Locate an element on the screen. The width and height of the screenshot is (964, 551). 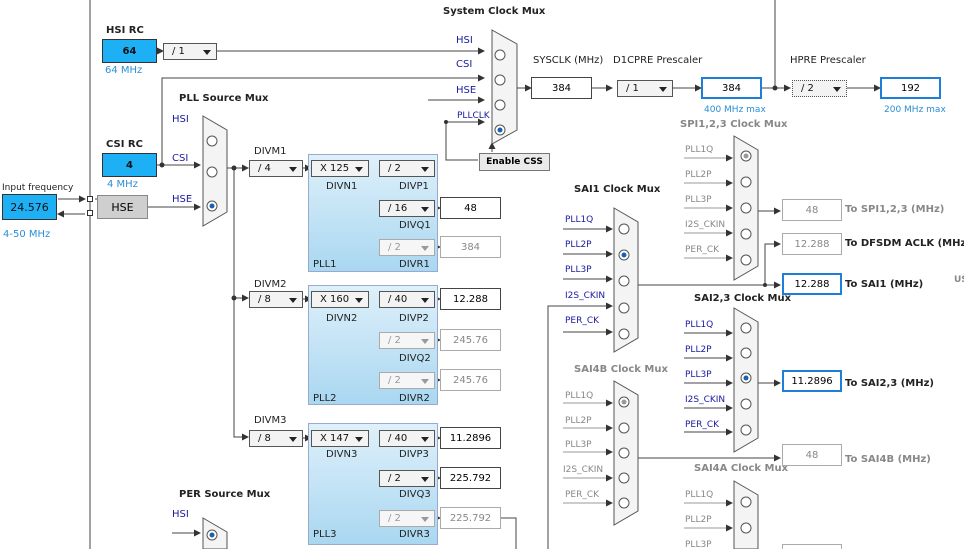
divq3-output: 225.792 is located at coordinates (470, 478).